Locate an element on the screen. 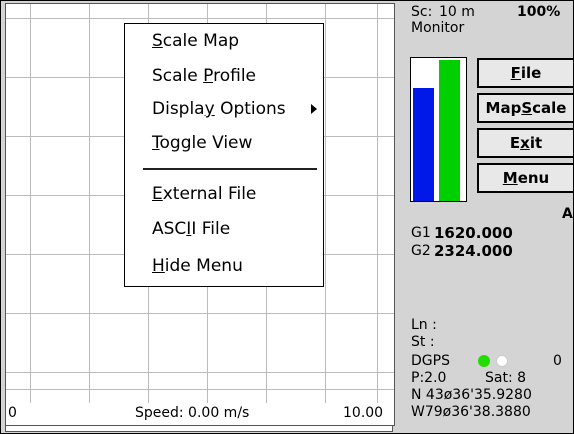  menu-item-scale-profile: Scale Profile is located at coordinates (204, 76).